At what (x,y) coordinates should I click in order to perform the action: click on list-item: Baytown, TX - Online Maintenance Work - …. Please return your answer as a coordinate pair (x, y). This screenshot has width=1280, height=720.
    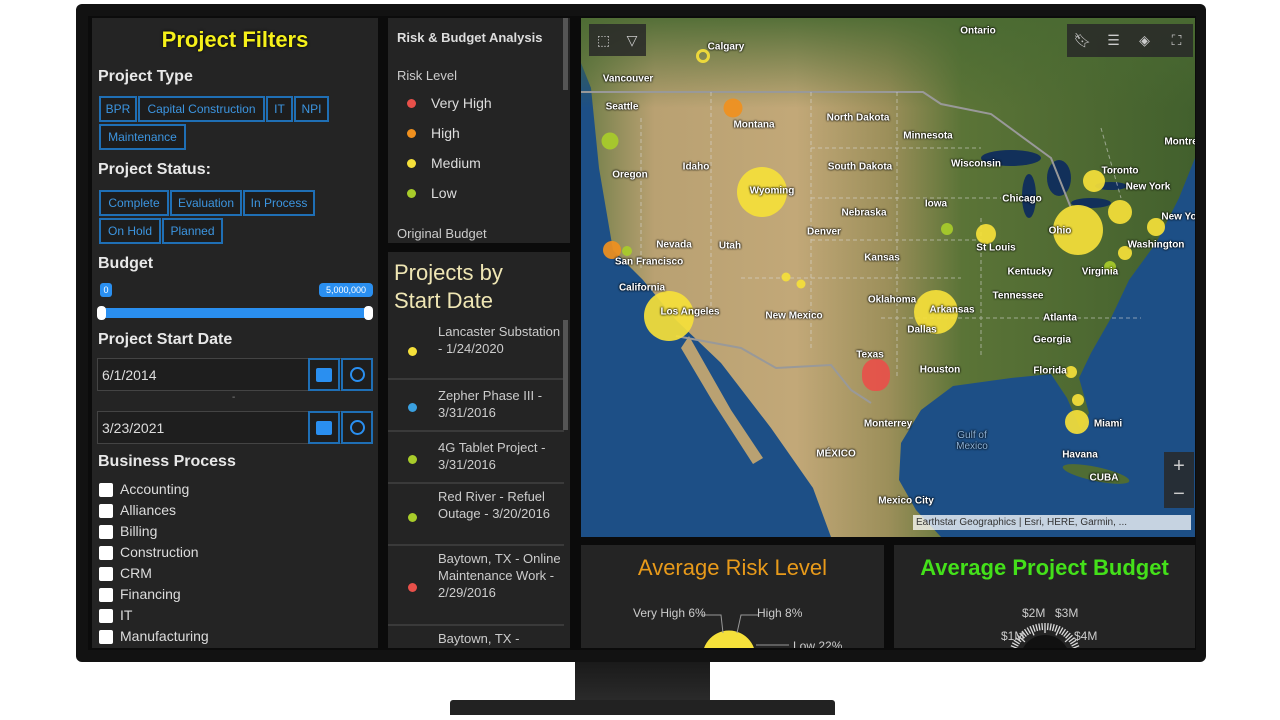
    Looking at the image, I should click on (476, 586).